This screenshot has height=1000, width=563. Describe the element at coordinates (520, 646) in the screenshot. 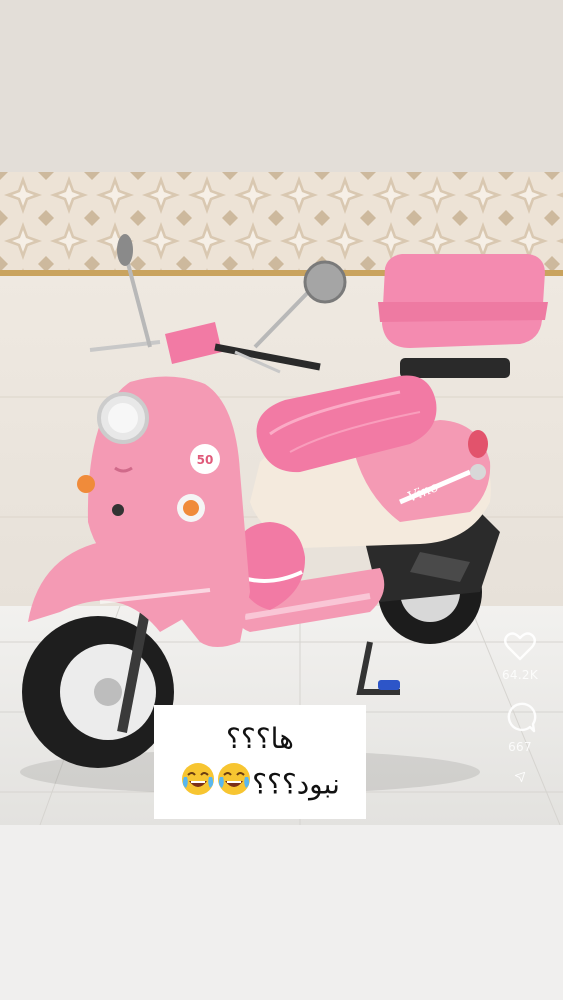

I see `heart-icon` at that location.